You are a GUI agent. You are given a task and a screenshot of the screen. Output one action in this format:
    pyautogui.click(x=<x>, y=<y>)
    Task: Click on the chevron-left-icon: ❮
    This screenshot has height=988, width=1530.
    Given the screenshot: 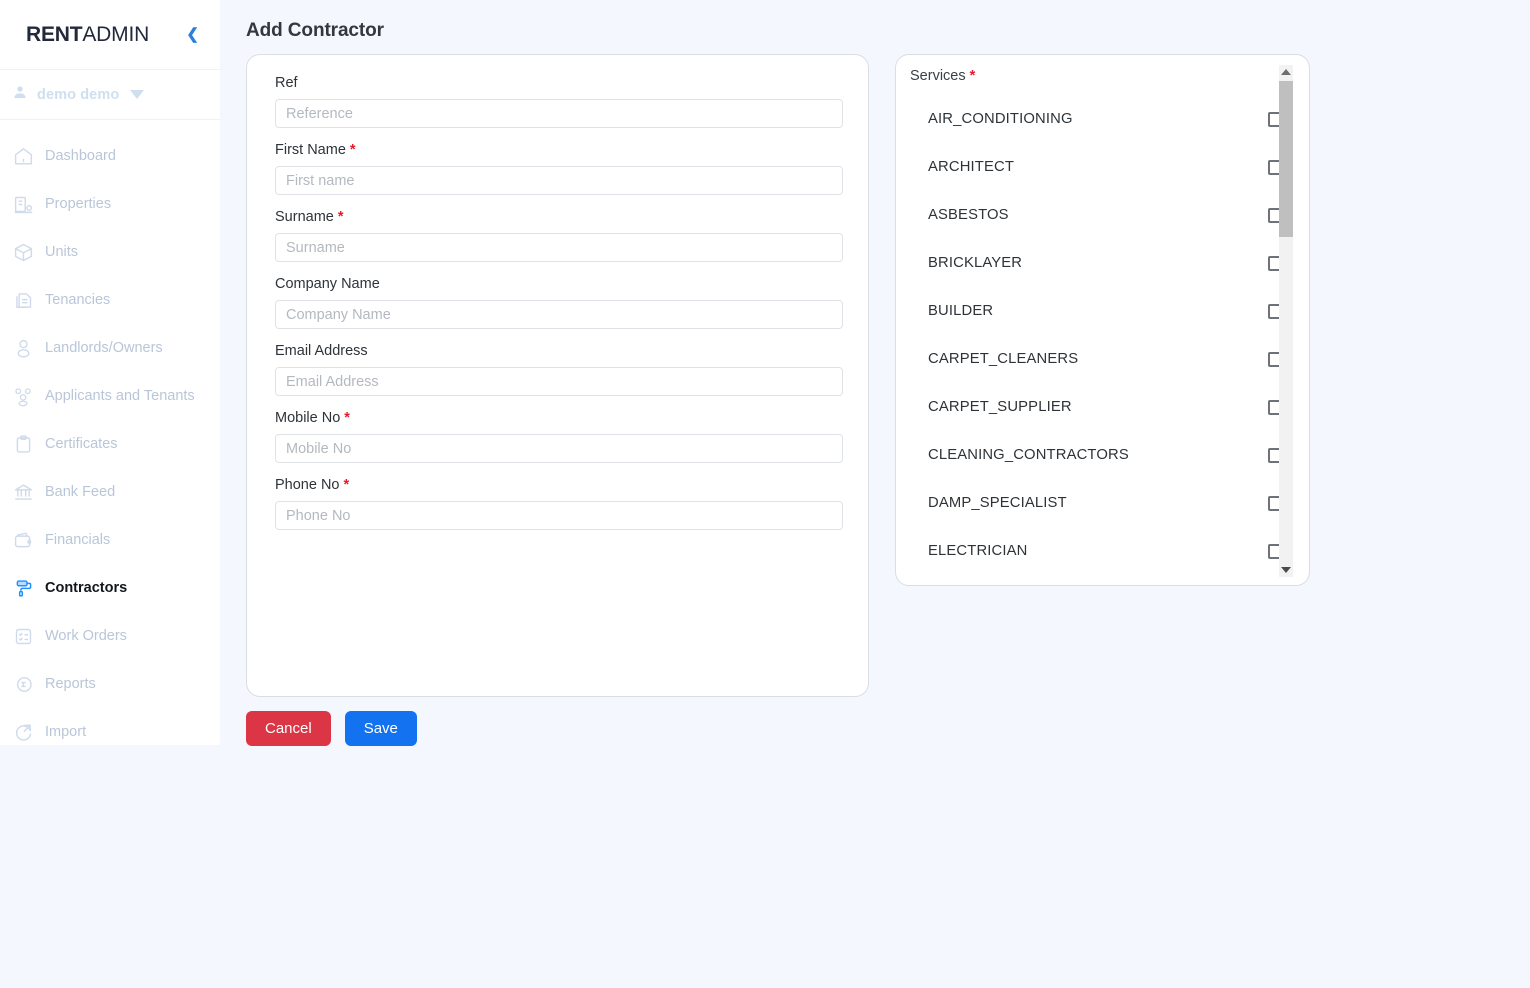 What is the action you would take?
    pyautogui.click(x=192, y=34)
    